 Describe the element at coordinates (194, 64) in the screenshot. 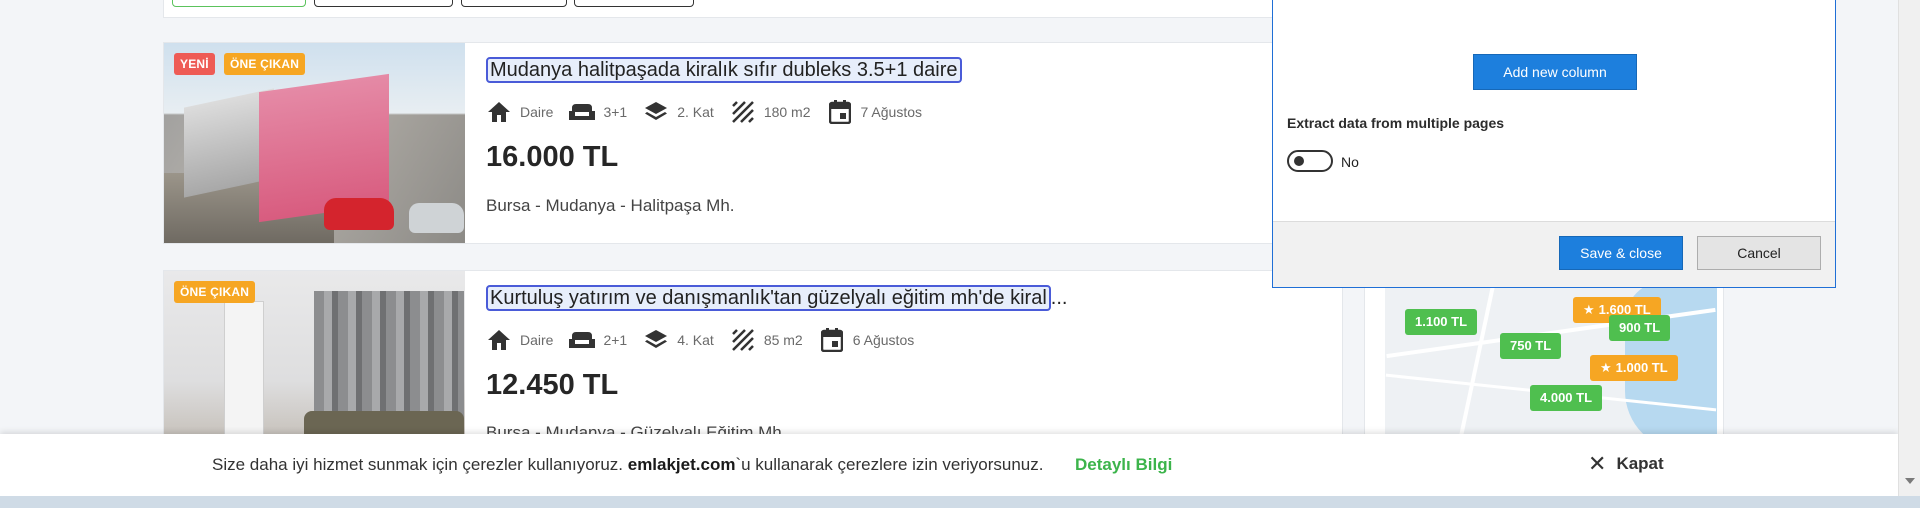

I see `new-badge: YENİ` at that location.